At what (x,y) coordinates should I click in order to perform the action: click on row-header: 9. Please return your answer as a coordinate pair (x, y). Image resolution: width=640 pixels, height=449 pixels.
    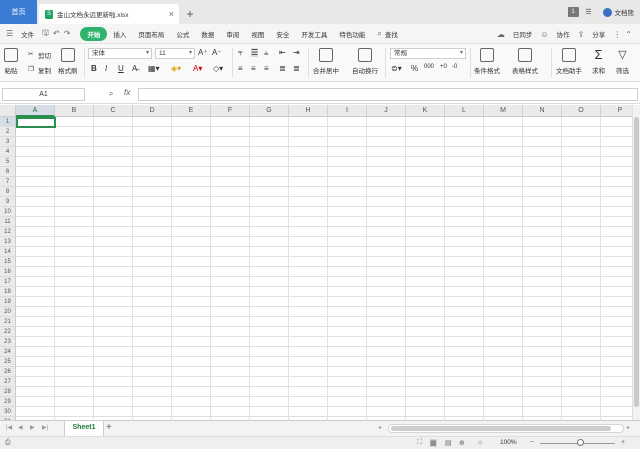
    Looking at the image, I should click on (8, 202).